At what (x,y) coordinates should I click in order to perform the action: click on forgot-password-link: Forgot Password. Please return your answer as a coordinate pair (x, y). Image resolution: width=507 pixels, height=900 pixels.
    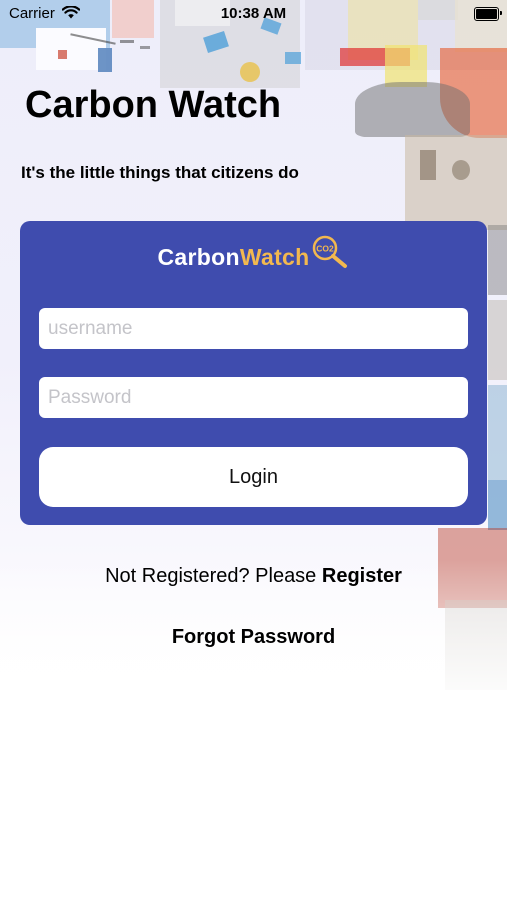
    Looking at the image, I should click on (253, 637).